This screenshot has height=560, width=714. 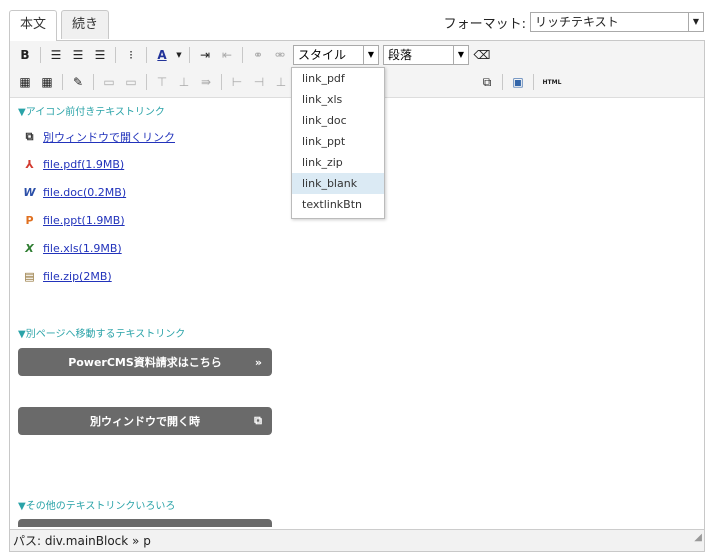 What do you see at coordinates (77, 276) in the screenshot?
I see `link-zip: file.zip(2MB)` at bounding box center [77, 276].